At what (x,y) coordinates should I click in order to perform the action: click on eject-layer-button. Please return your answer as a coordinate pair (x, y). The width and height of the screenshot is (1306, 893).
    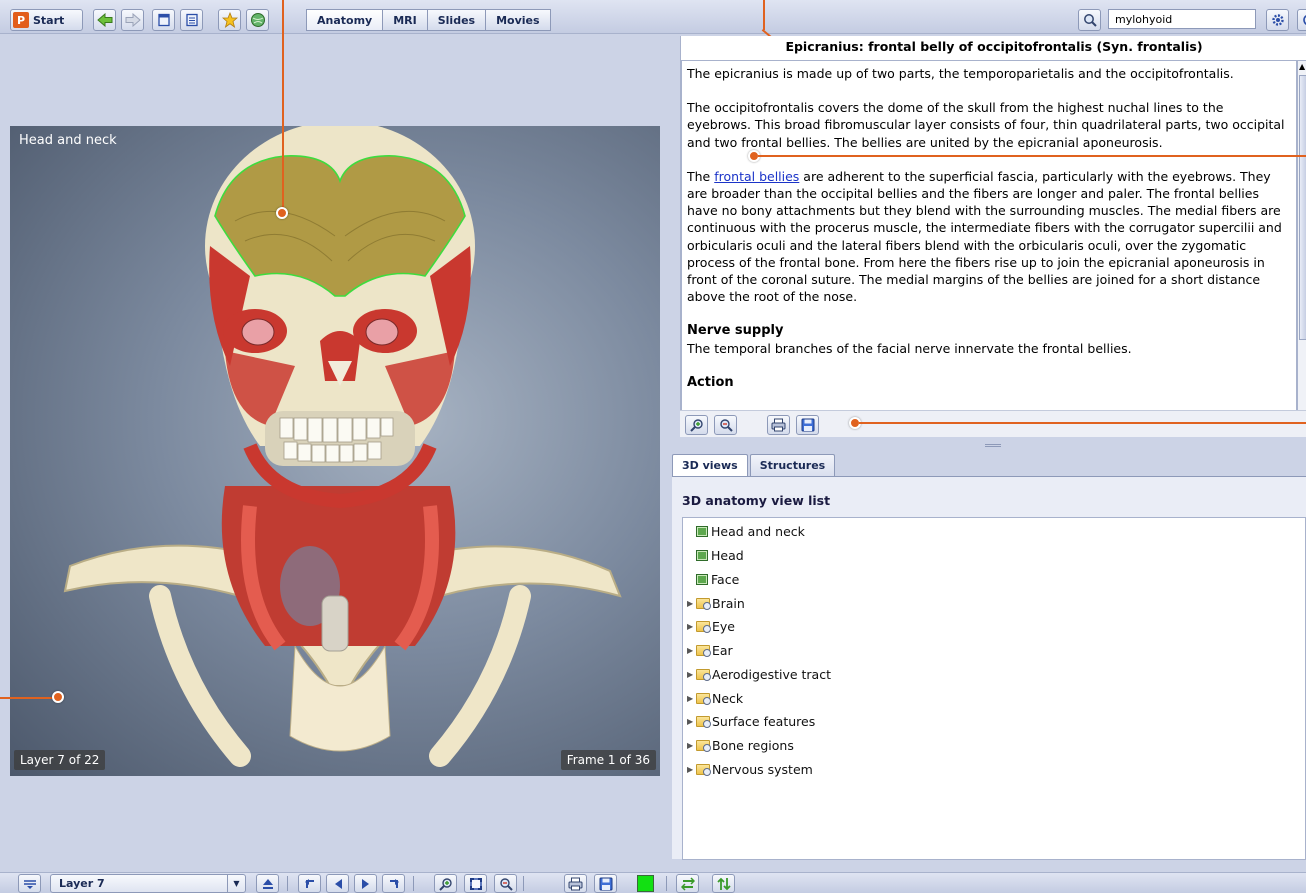
    Looking at the image, I should click on (267, 883).